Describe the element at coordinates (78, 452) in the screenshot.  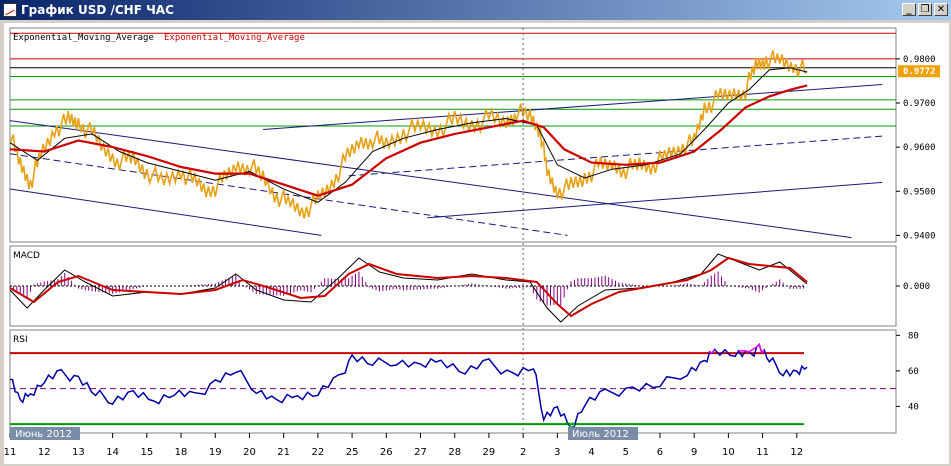
I see `x-tick-label: 13` at that location.